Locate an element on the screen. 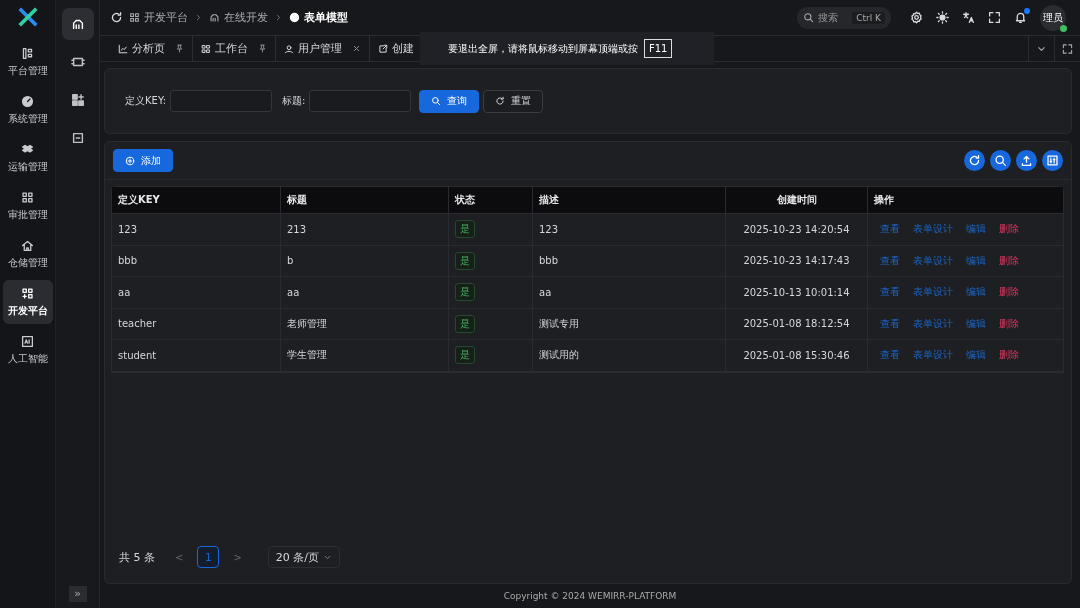 The height and width of the screenshot is (608, 1080). breadcrumb-link: 表单模型 is located at coordinates (318, 17).